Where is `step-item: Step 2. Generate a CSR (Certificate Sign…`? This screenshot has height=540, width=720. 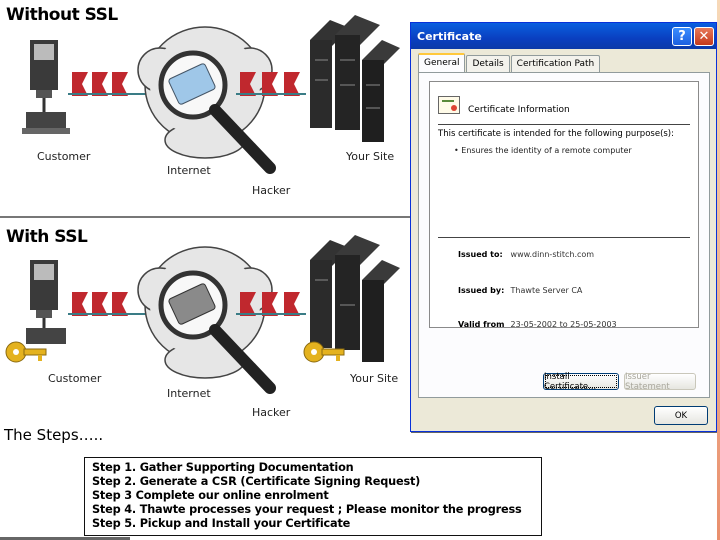 step-item: Step 2. Generate a CSR (Certificate Sign… is located at coordinates (256, 481).